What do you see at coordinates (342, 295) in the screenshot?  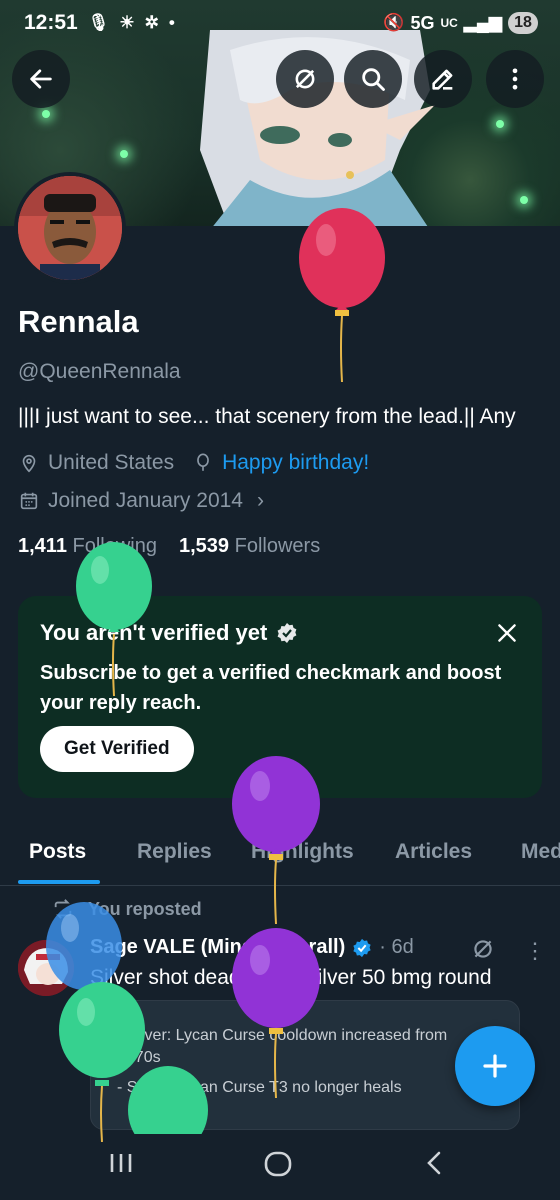 I see `birthday-balloon-red` at bounding box center [342, 295].